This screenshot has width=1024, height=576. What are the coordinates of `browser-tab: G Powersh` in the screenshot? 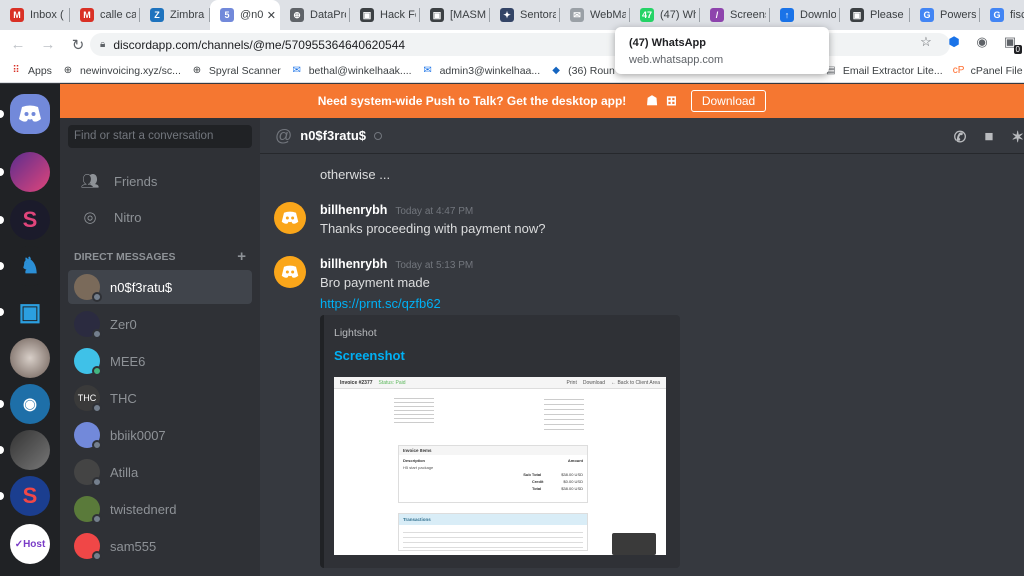 It's located at (945, 15).